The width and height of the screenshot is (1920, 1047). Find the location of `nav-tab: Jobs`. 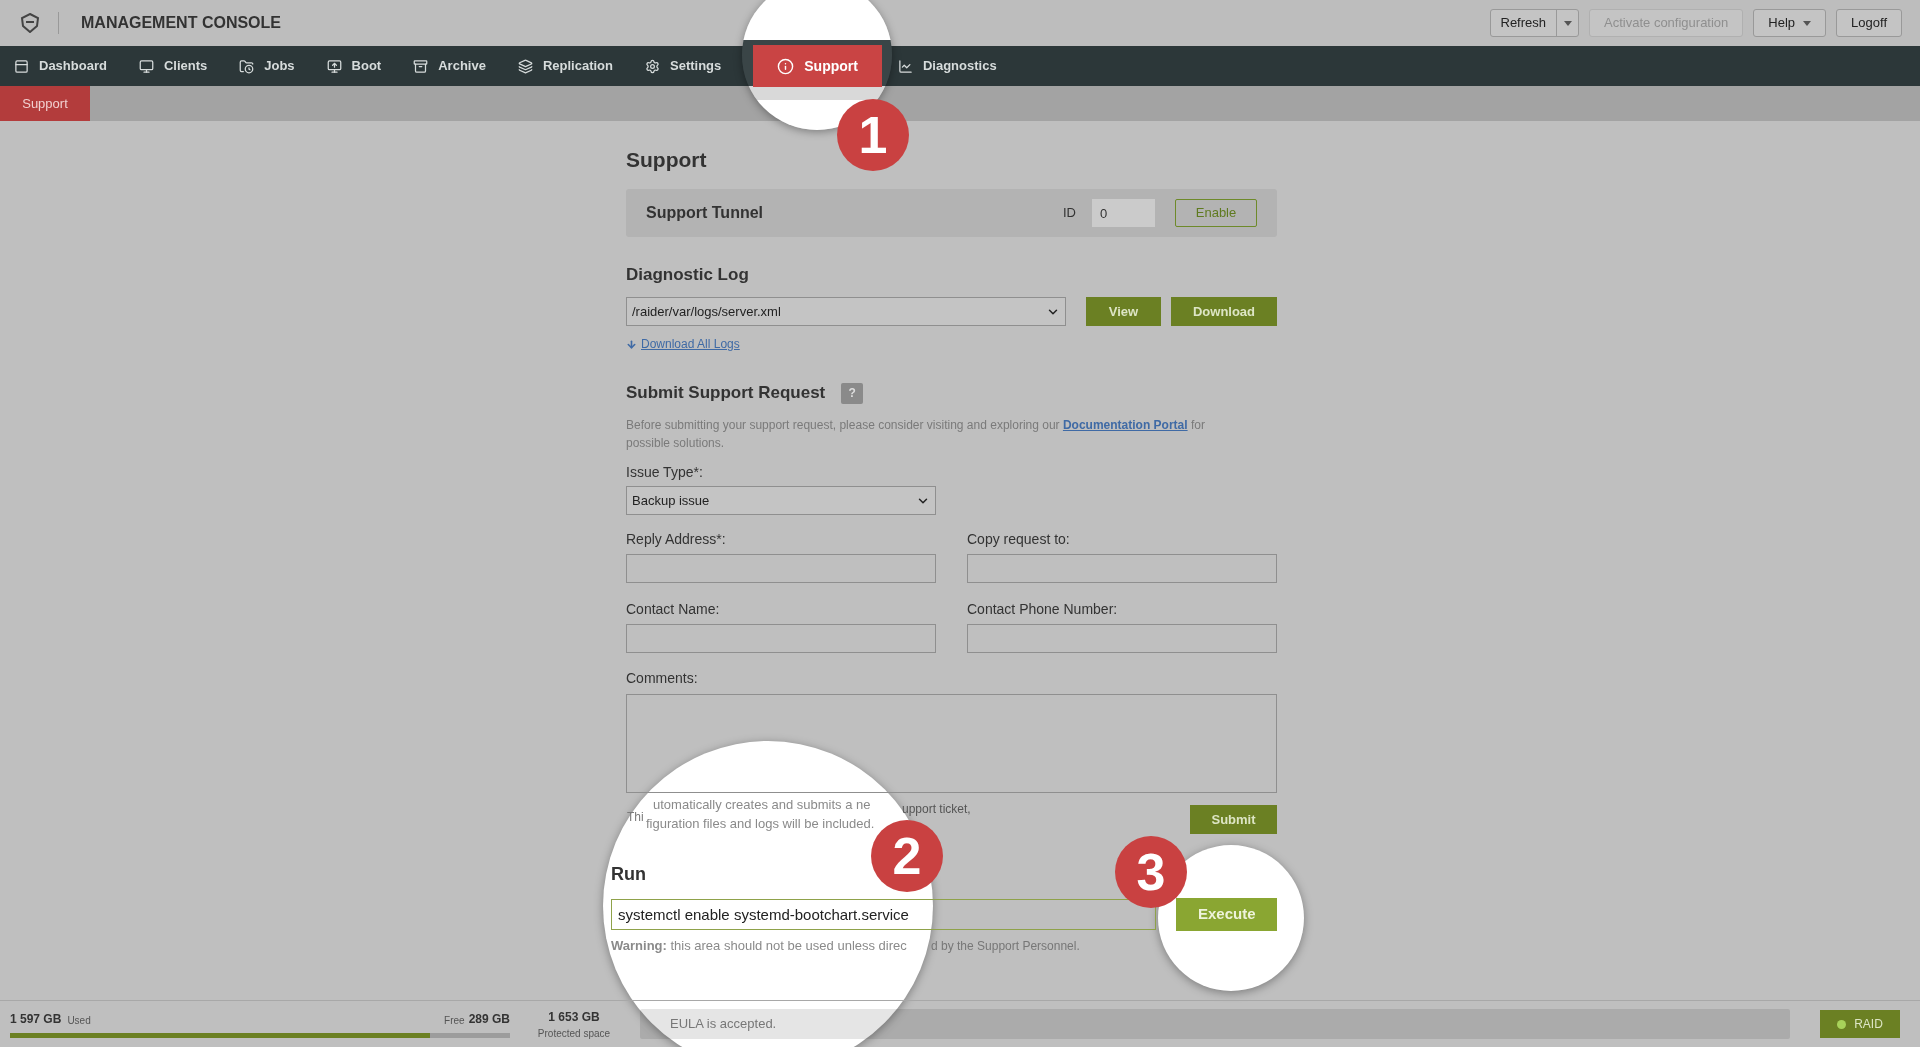

nav-tab: Jobs is located at coordinates (267, 66).